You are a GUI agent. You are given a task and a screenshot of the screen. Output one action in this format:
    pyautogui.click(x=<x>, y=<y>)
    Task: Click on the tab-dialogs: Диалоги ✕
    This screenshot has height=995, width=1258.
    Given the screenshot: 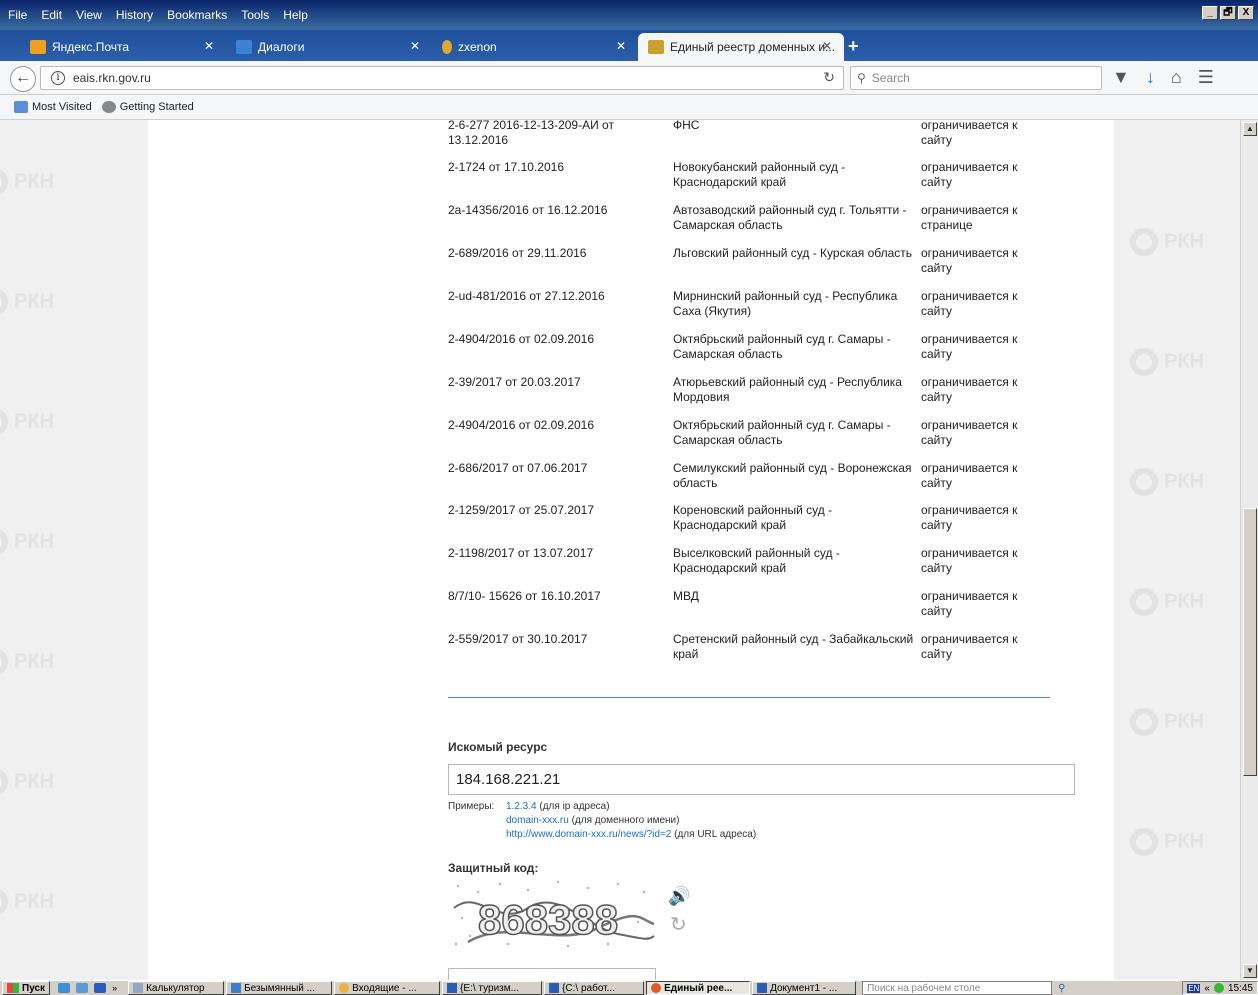 What is the action you would take?
    pyautogui.click(x=329, y=47)
    